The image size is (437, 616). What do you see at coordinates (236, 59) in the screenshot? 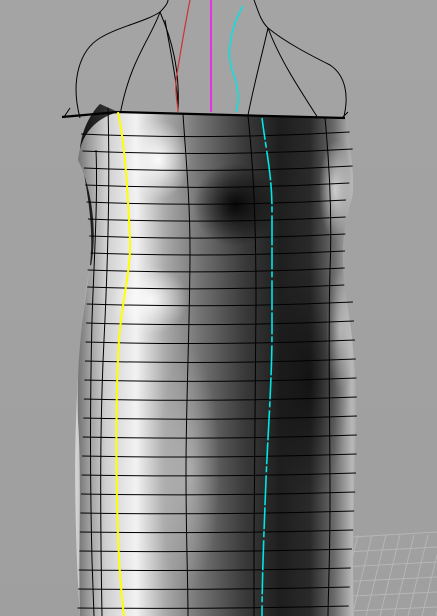
I see `neck-curve-cyan` at bounding box center [236, 59].